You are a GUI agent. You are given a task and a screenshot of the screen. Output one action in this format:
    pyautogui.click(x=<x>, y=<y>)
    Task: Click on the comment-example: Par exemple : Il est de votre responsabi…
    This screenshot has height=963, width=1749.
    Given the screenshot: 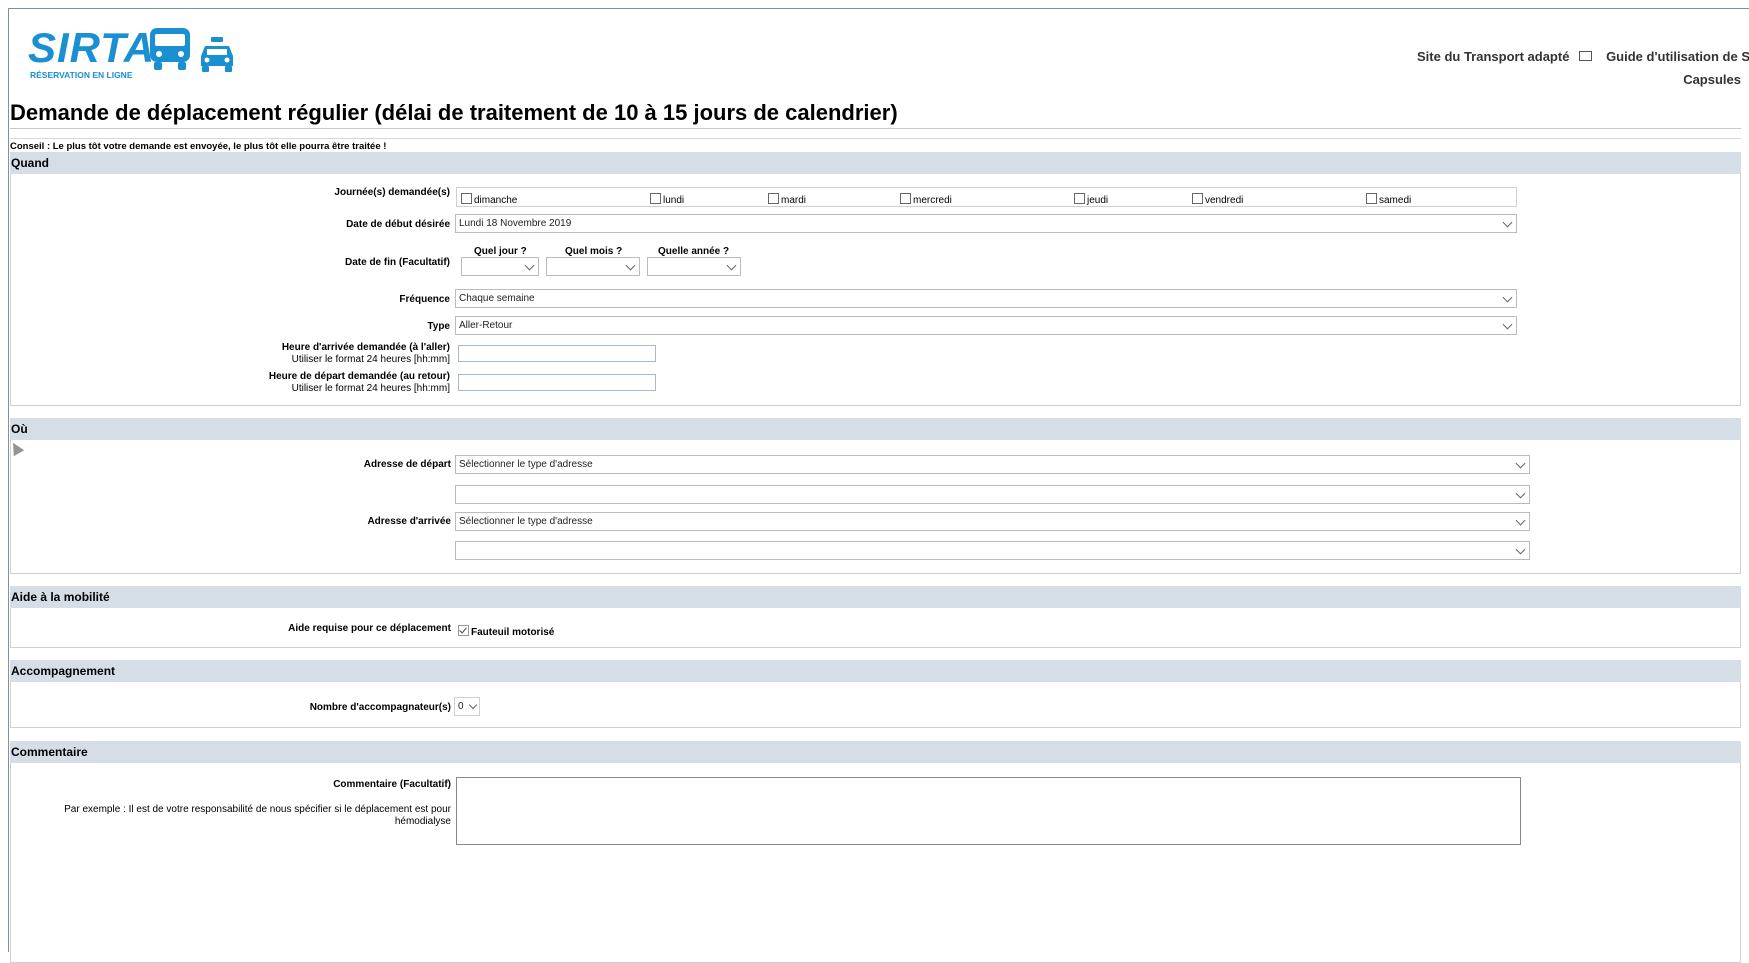 What is the action you would take?
    pyautogui.click(x=257, y=815)
    